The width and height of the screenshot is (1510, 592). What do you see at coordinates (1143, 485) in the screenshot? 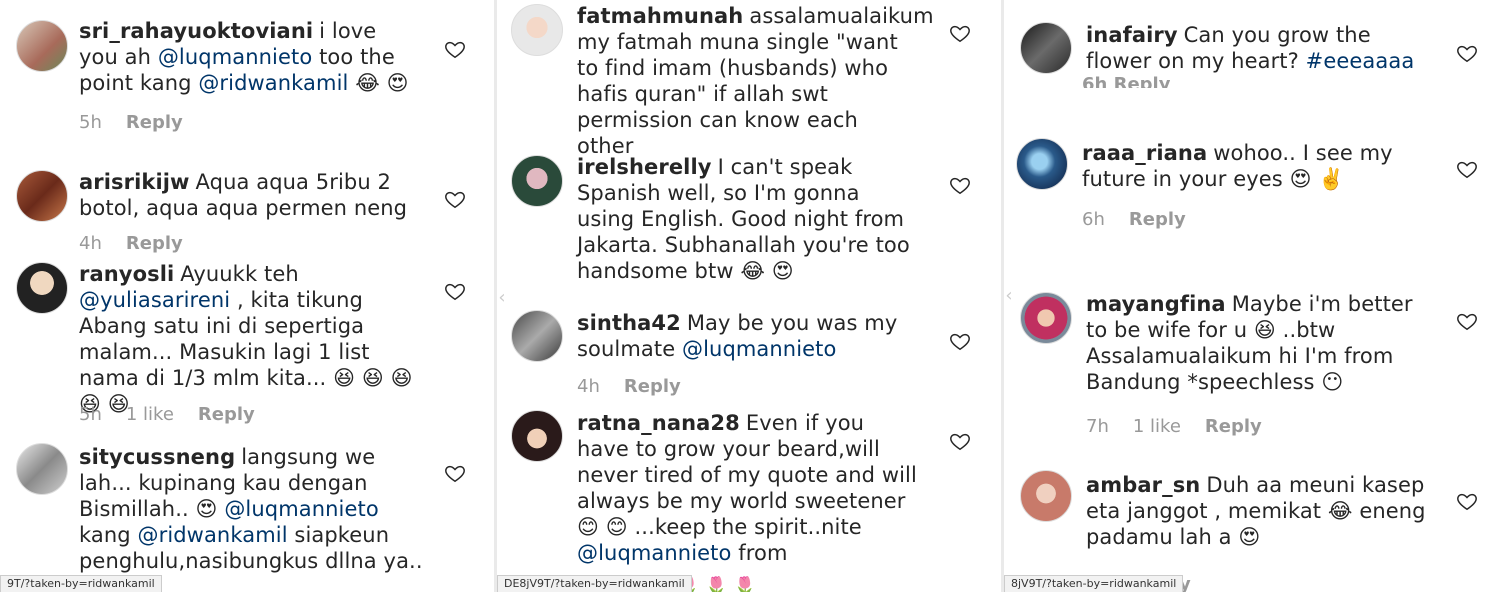
I see `comment-username: ambar_sn` at bounding box center [1143, 485].